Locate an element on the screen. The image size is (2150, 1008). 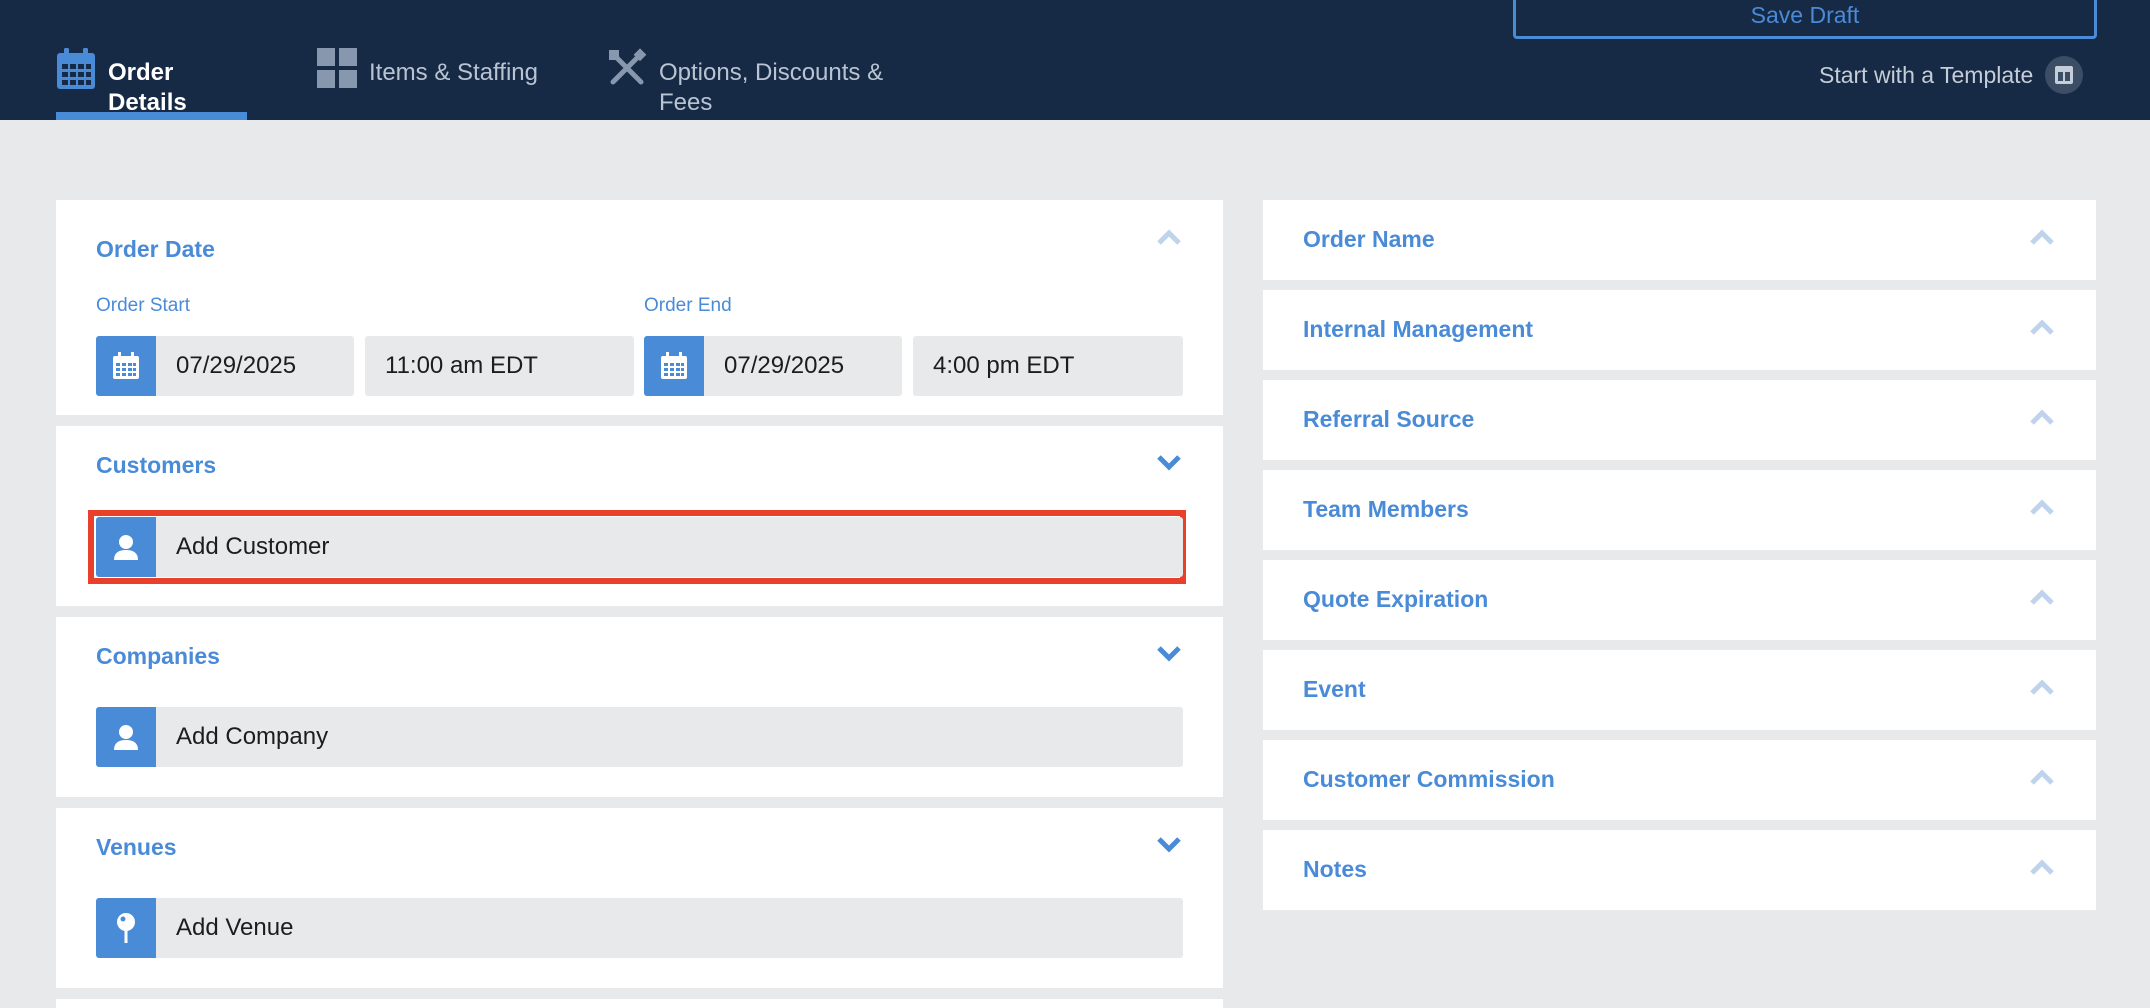
add-venue-field: Add Venue is located at coordinates (669, 928).